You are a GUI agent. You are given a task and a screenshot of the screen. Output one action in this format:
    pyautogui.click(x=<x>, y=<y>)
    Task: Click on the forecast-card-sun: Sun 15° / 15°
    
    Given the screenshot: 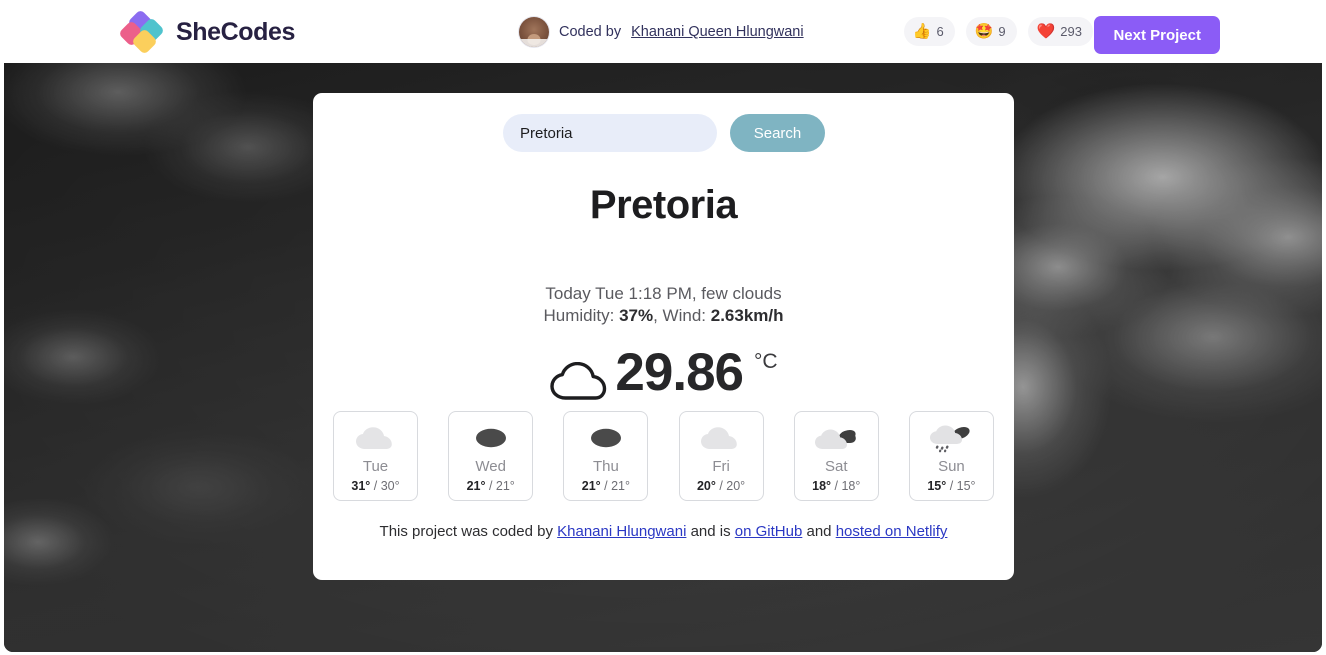 What is the action you would take?
    pyautogui.click(x=951, y=456)
    